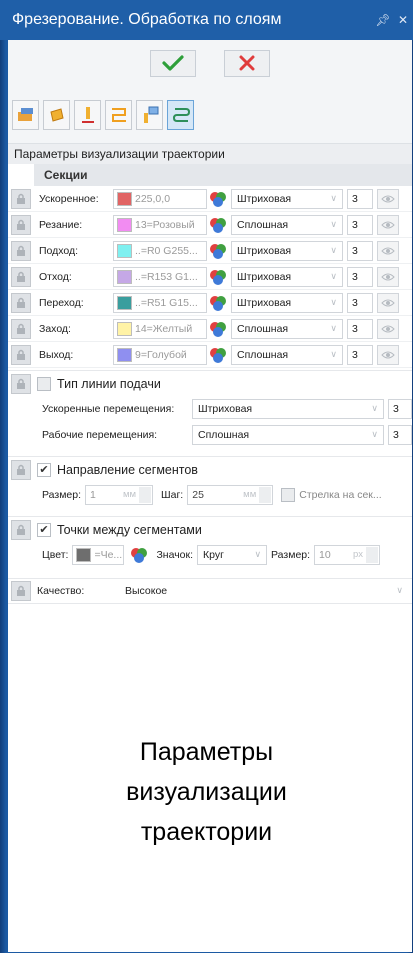  What do you see at coordinates (288, 435) in the screenshot?
I see `work-moves-select: Сплошная ∨` at bounding box center [288, 435].